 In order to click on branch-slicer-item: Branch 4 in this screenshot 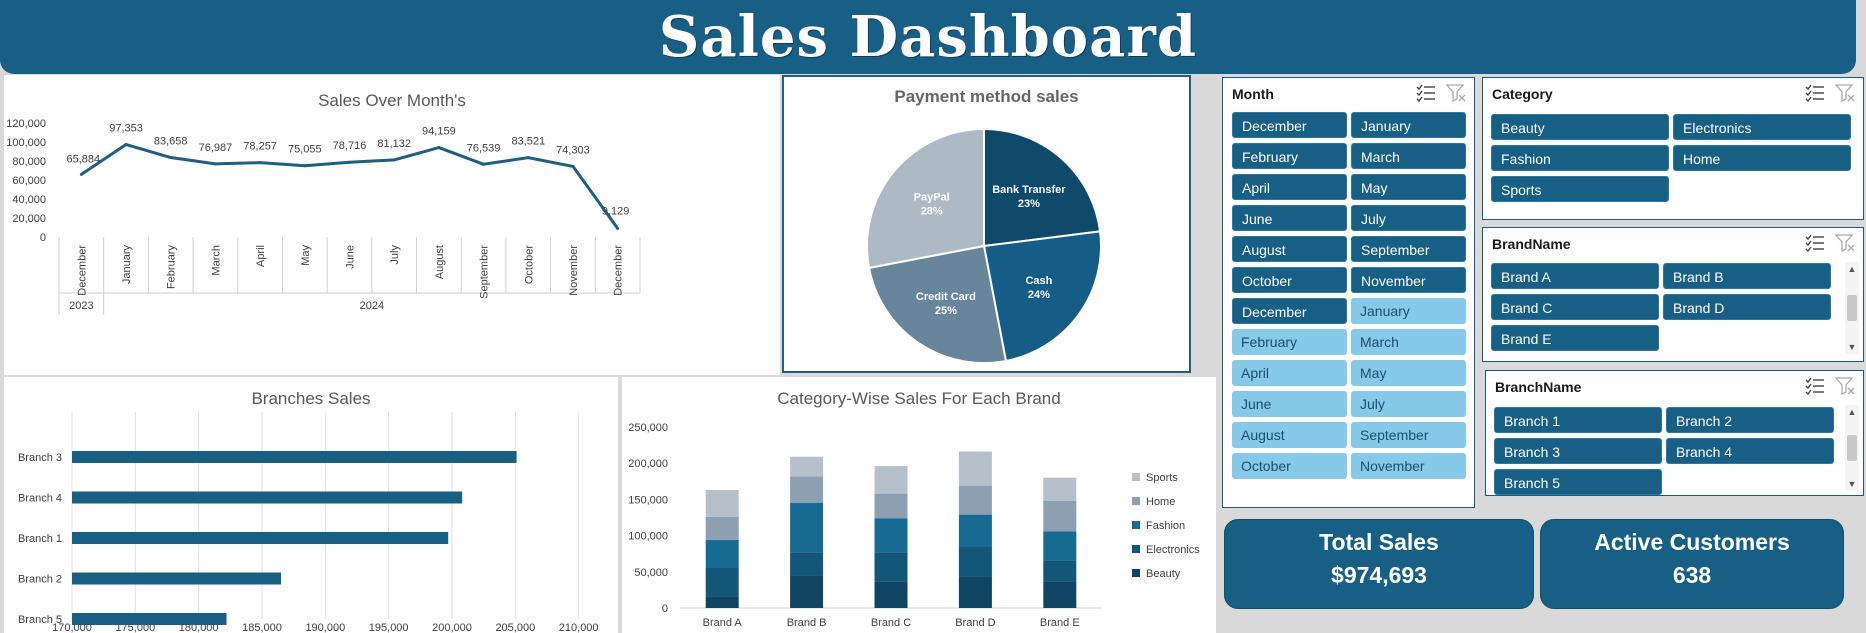, I will do `click(1750, 451)`.